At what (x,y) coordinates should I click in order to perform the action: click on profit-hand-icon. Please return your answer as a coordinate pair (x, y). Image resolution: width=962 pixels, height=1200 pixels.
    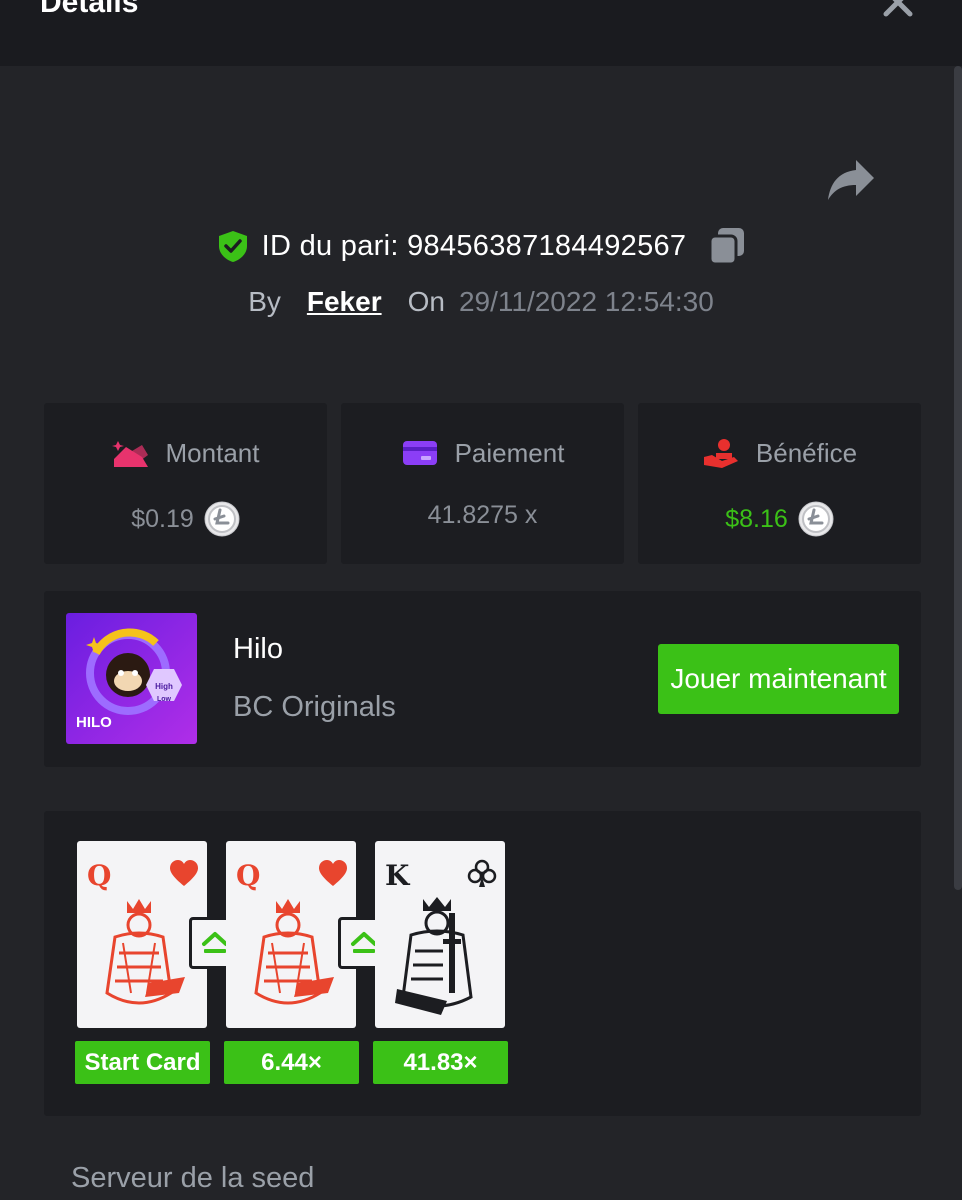
    Looking at the image, I should click on (720, 453).